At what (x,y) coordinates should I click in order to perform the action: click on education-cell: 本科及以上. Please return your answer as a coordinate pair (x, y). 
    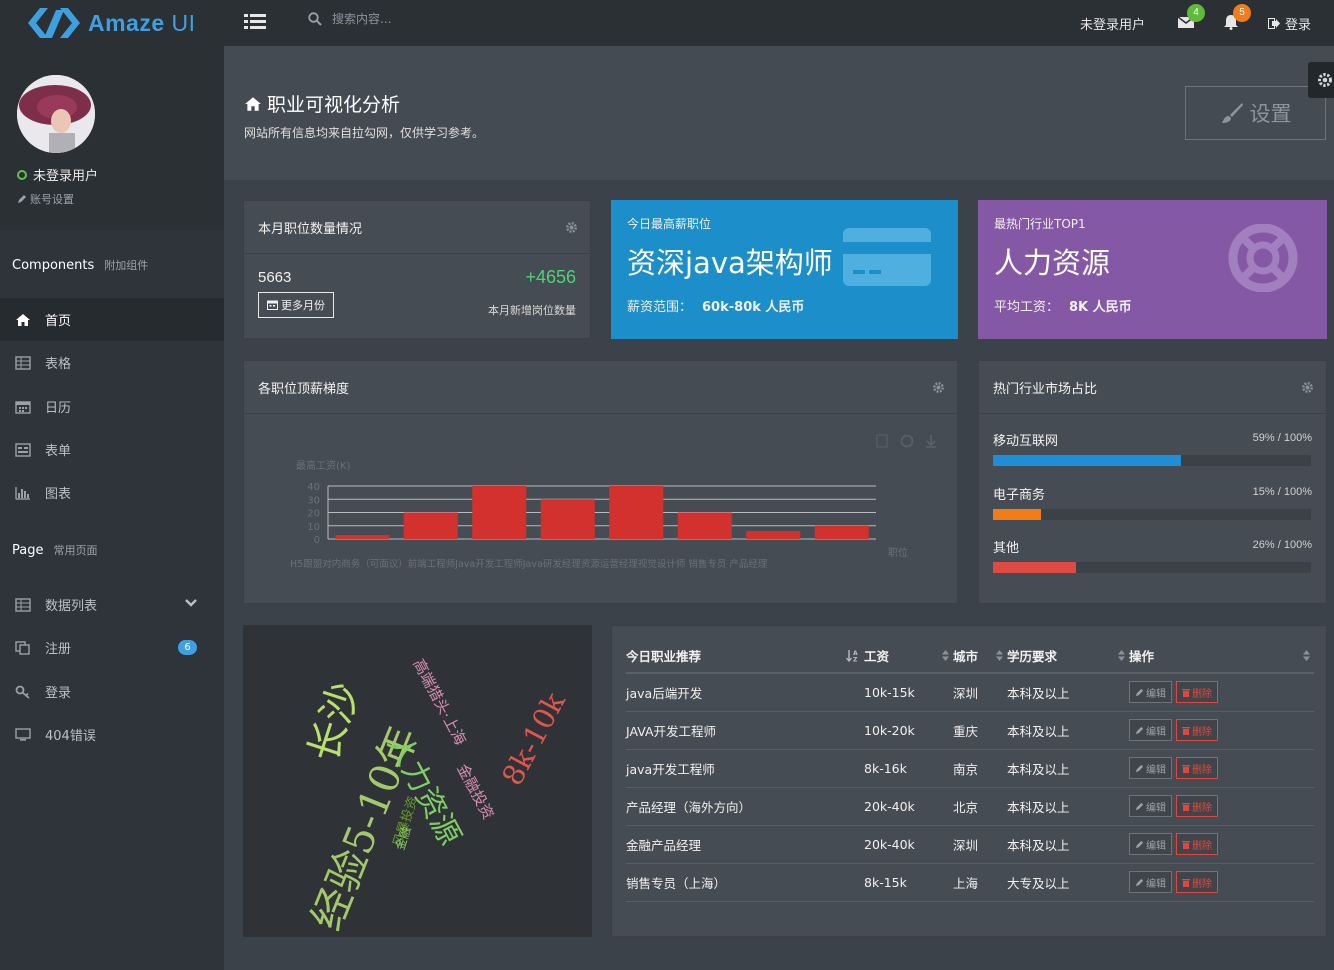
    Looking at the image, I should click on (1068, 730).